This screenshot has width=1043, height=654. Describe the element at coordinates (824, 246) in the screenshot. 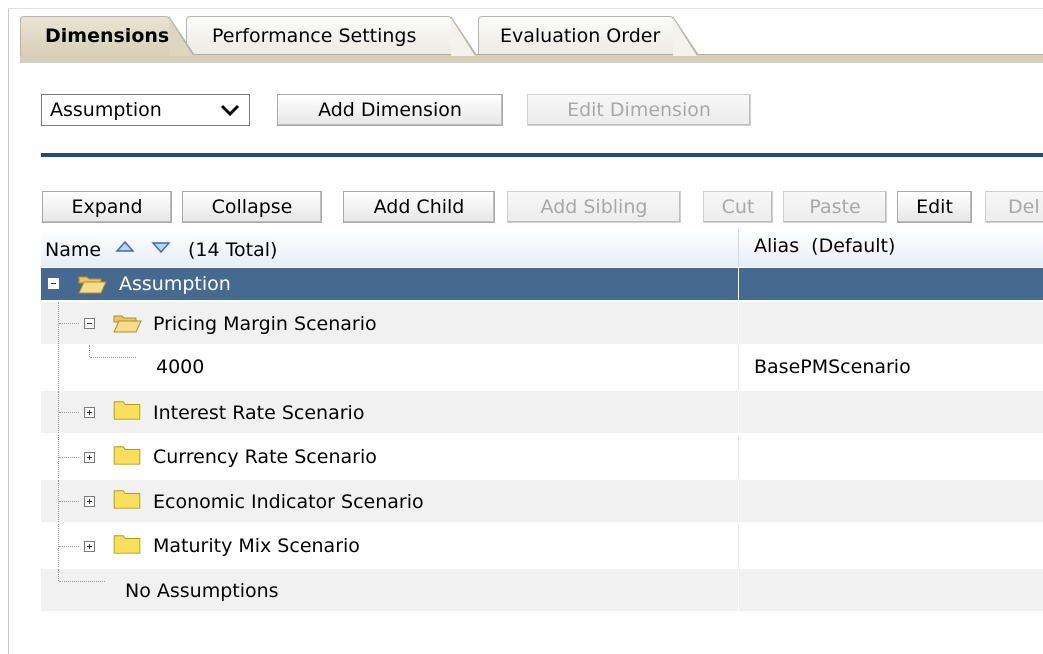

I see `alias-column-header: Alias (Default)` at that location.